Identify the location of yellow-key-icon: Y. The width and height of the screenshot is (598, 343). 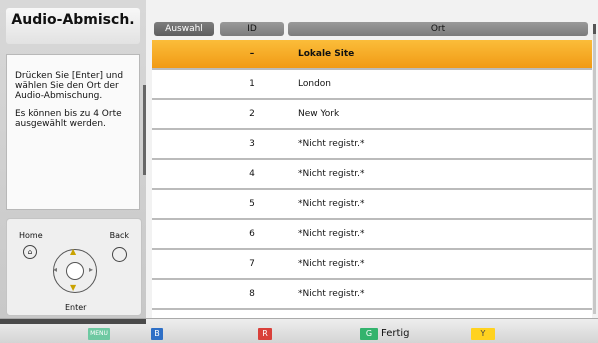
(483, 334).